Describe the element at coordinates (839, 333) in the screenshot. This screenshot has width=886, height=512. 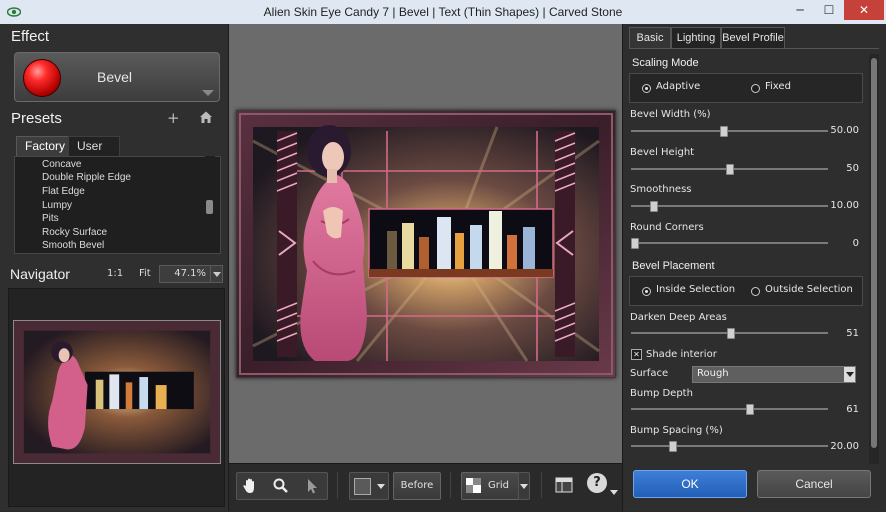
I see `darken-deep-areas-value: 51` at that location.